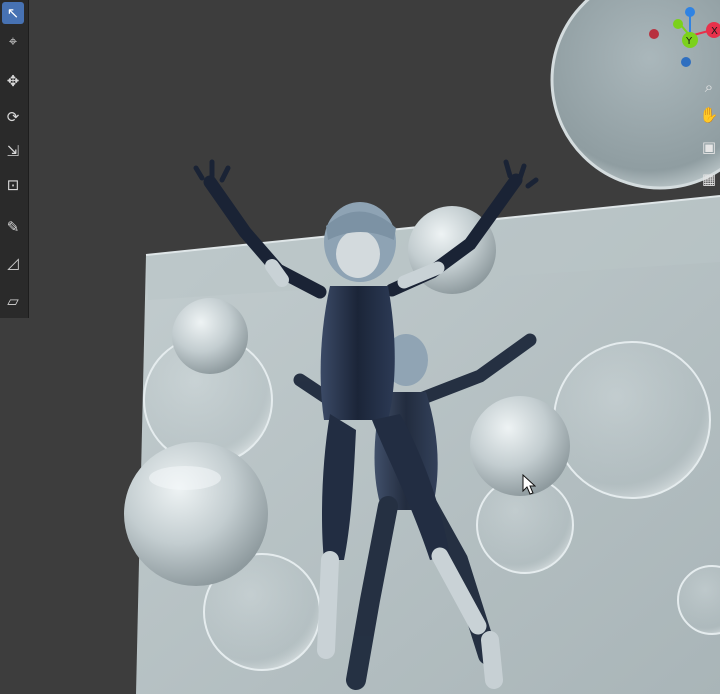 The width and height of the screenshot is (720, 694). I want to click on gizmo-label-x: X, so click(714, 31).